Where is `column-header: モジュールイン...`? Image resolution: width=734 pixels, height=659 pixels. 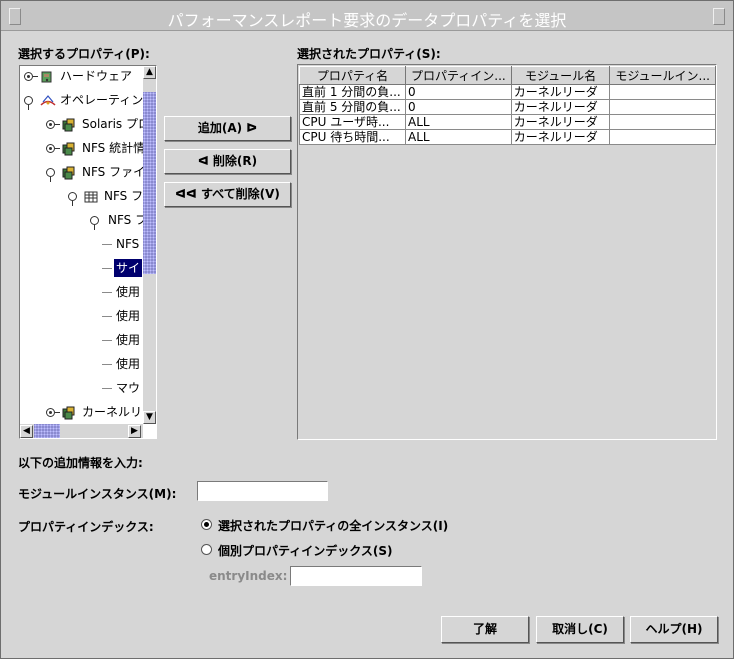 column-header: モジュールイン... is located at coordinates (662, 75).